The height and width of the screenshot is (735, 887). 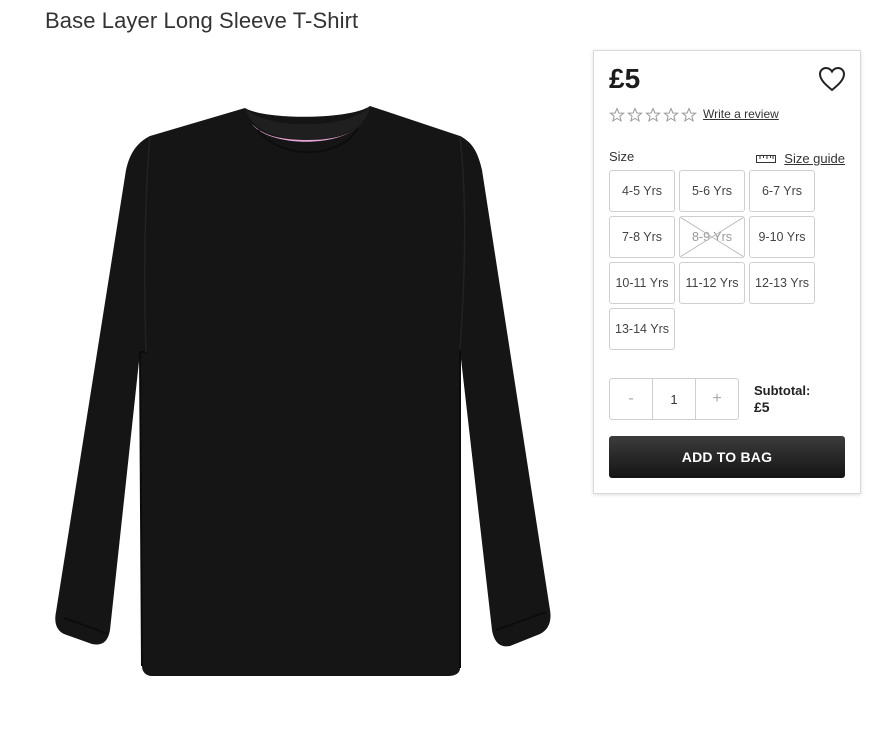 I want to click on size-option-label: 5-6 Yrs, so click(x=712, y=191).